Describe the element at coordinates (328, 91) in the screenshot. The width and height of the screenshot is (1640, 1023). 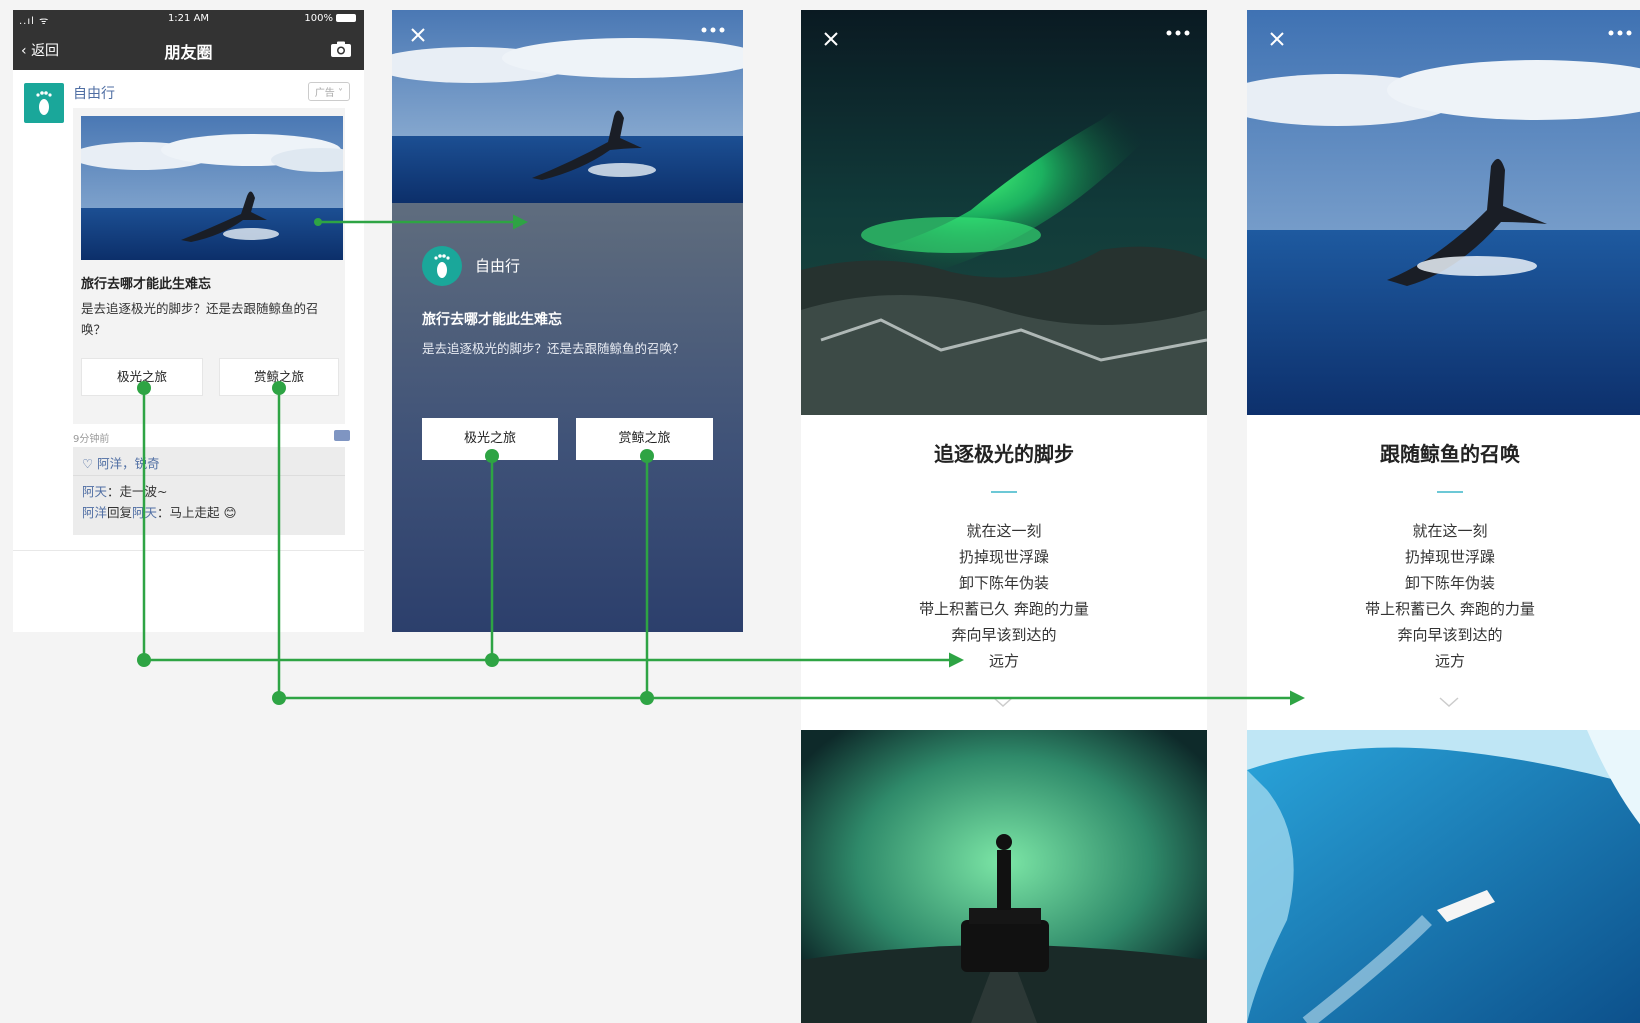
I see `ad-tag: 广告 ˅` at that location.